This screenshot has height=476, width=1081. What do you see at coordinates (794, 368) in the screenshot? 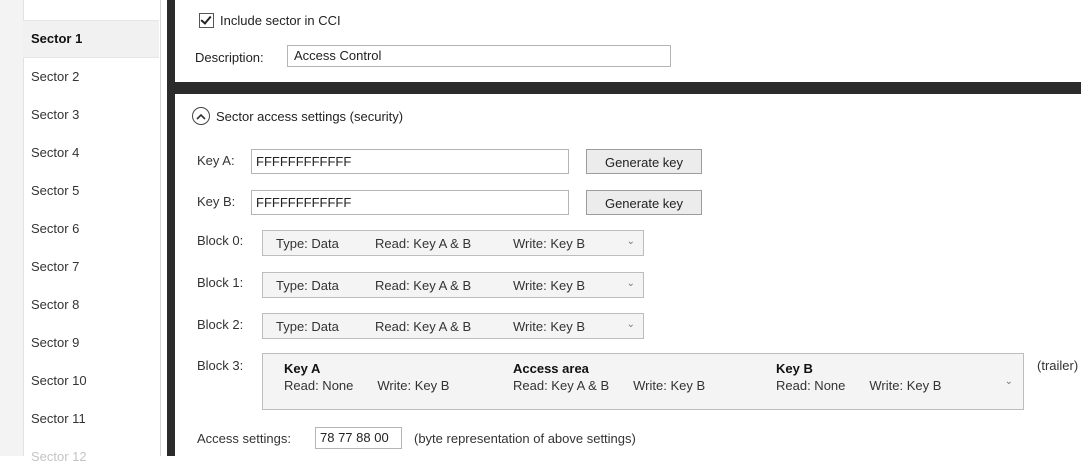
I see `trailer-key-b-title: Key B` at bounding box center [794, 368].